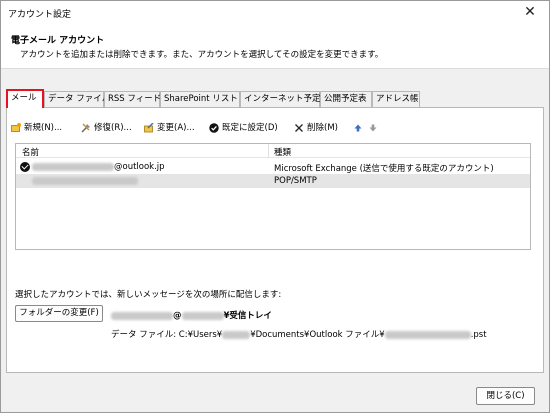 This screenshot has height=413, width=550. What do you see at coordinates (478, 335) in the screenshot?
I see `data-file-extension: .pst` at bounding box center [478, 335].